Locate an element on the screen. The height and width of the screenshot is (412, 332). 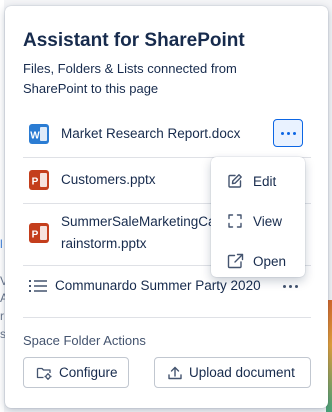
more-actions-button is located at coordinates (288, 133).